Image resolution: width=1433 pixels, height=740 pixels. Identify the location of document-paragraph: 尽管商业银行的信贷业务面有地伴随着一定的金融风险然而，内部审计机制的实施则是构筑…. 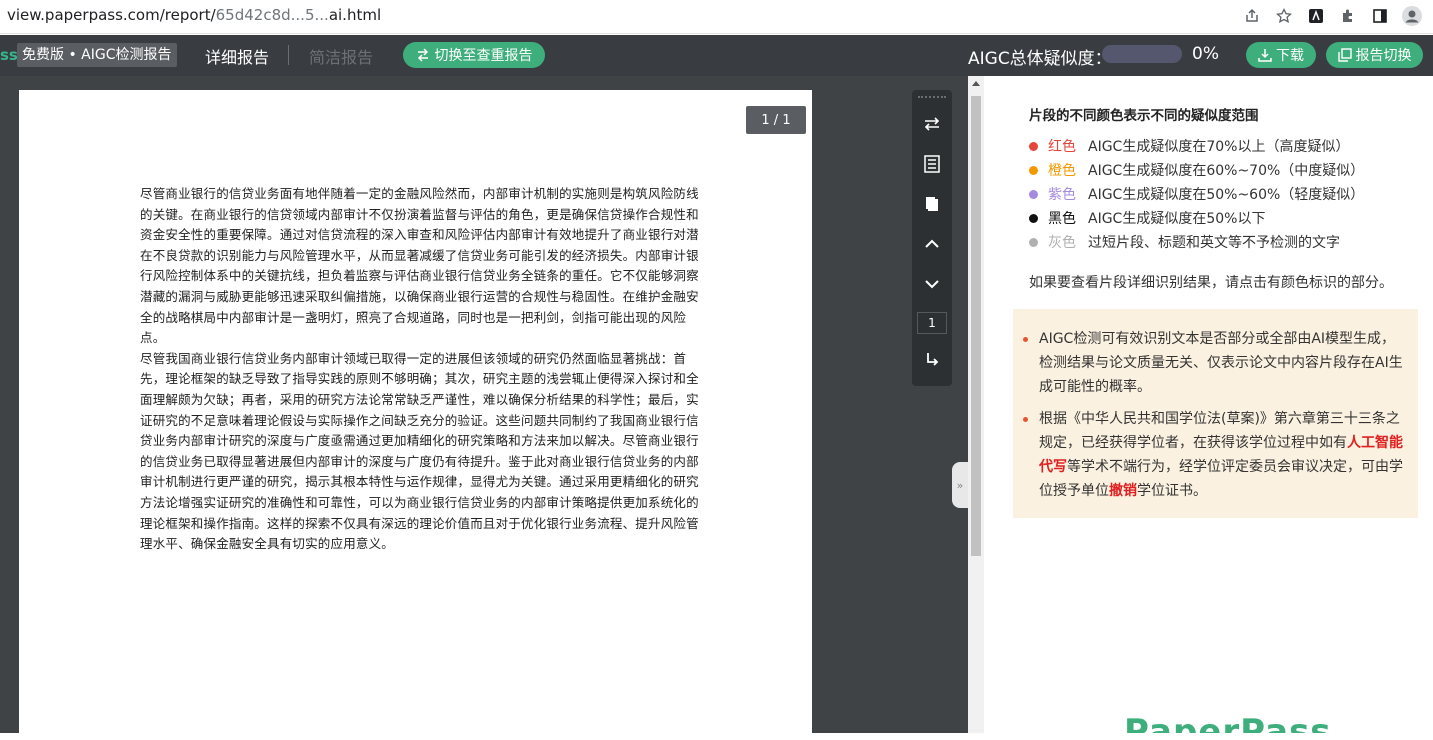
(420, 266).